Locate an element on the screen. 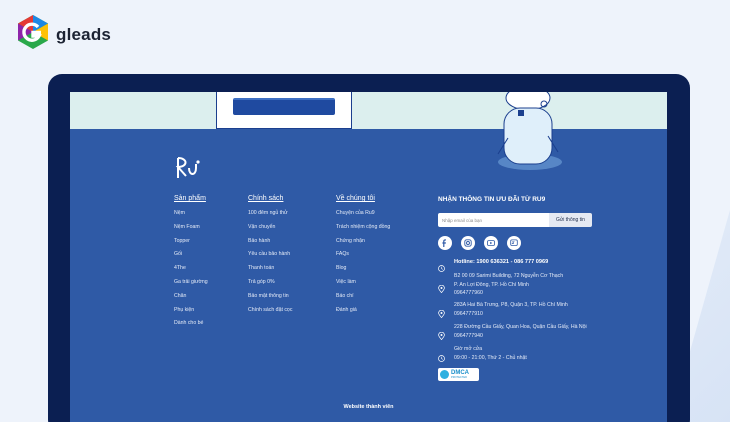  brand: gleads is located at coordinates (63, 34).